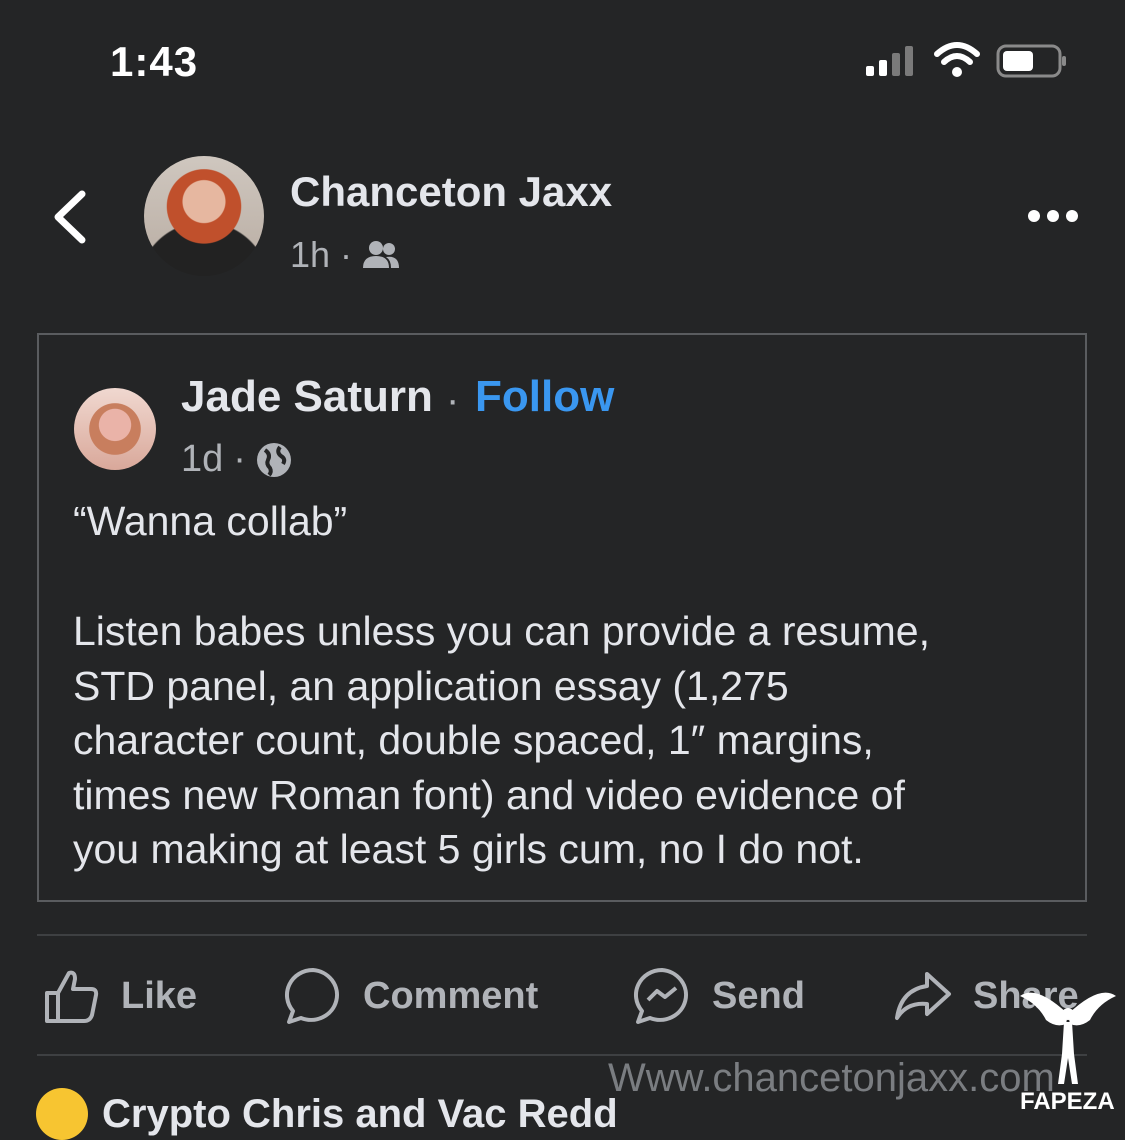 This screenshot has width=1125, height=1140. What do you see at coordinates (312, 996) in the screenshot?
I see `comment-icon` at bounding box center [312, 996].